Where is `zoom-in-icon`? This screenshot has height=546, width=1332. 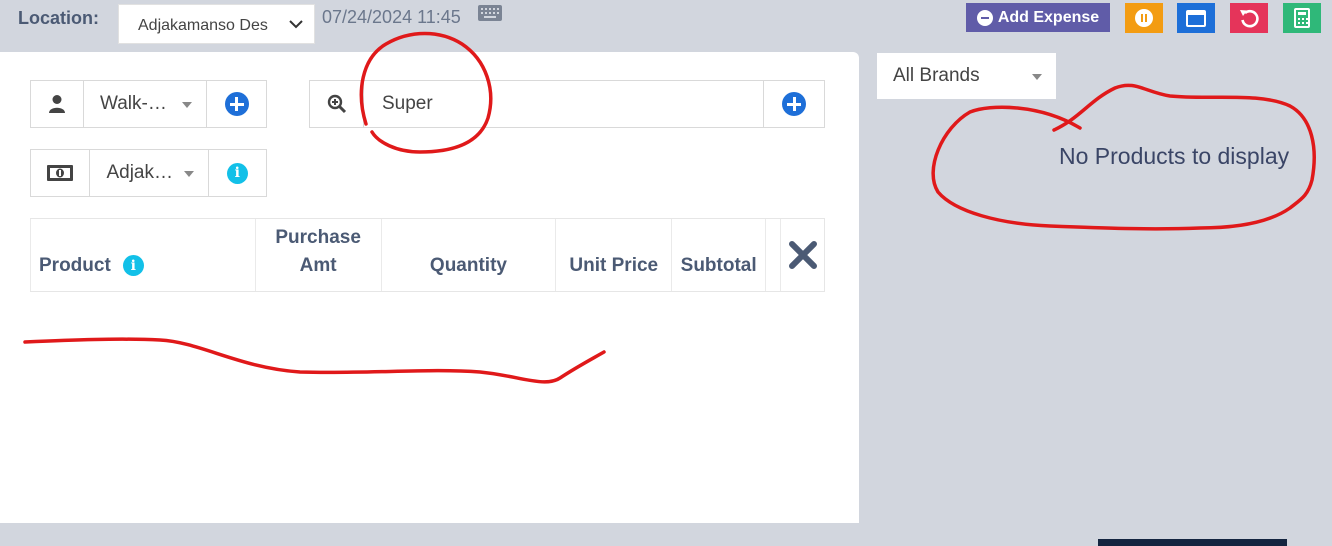
zoom-in-icon is located at coordinates (336, 104).